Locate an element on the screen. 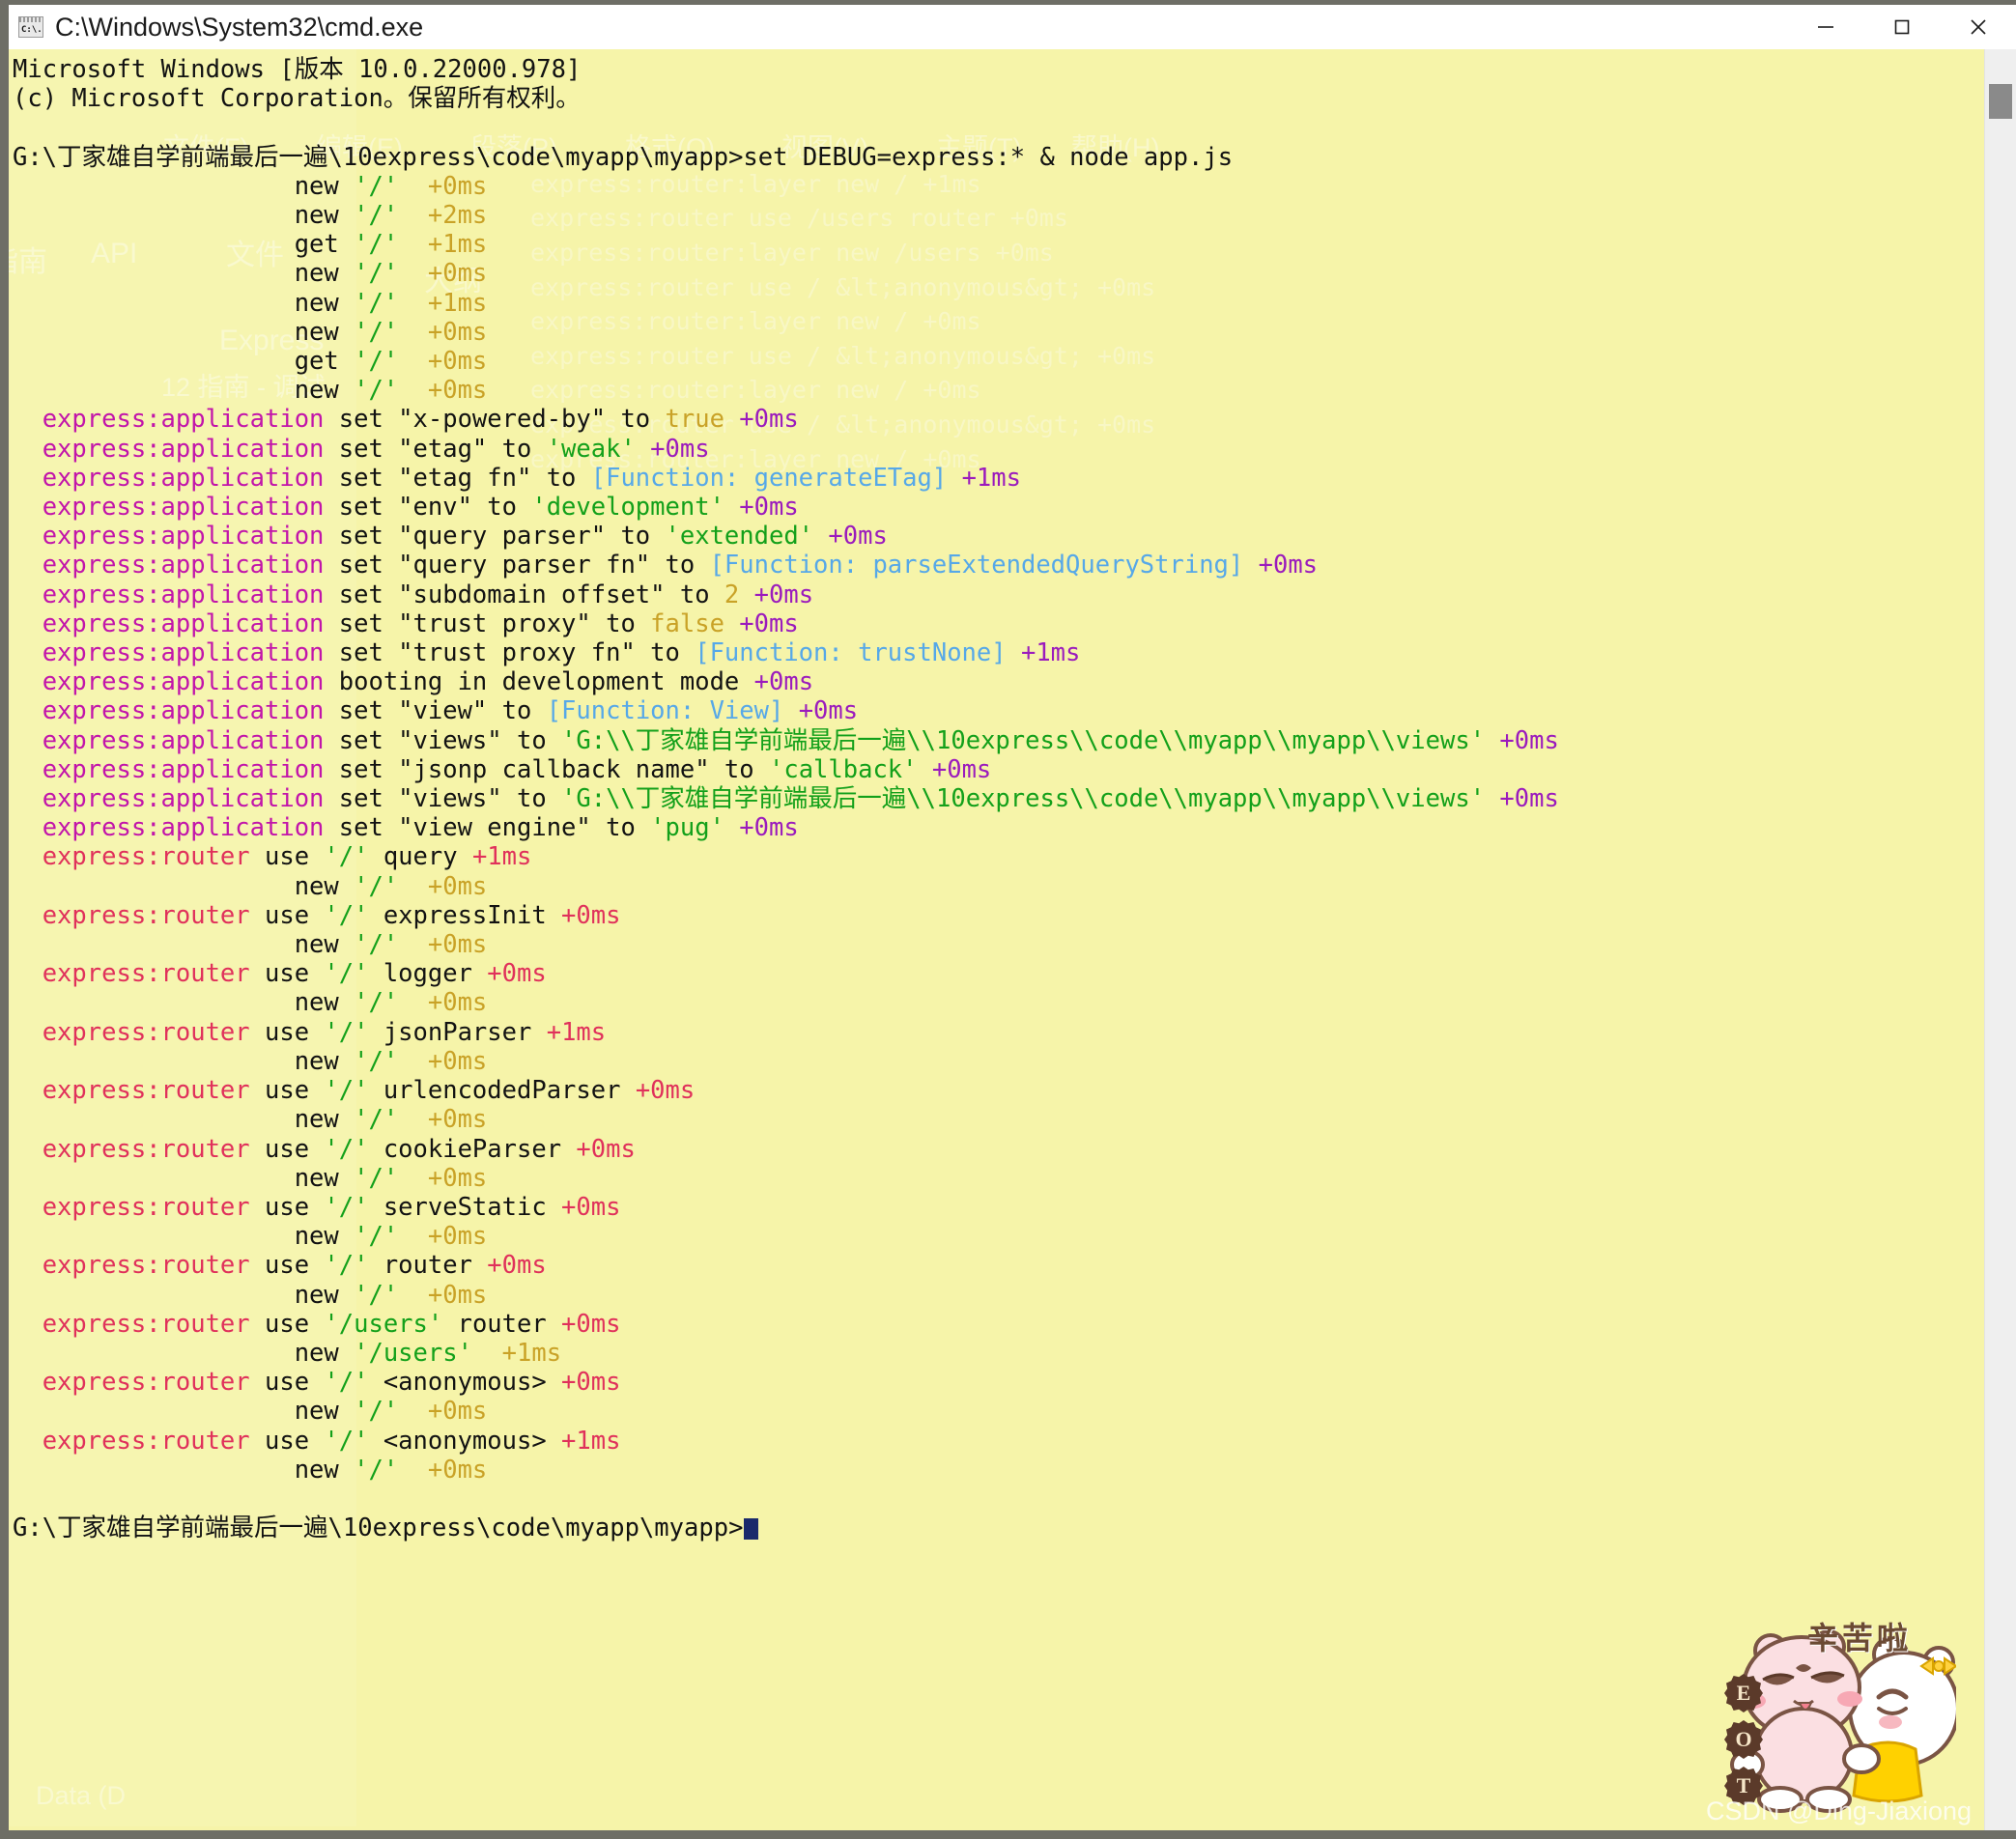 This screenshot has height=1839, width=2016. text-cursor is located at coordinates (751, 1529).